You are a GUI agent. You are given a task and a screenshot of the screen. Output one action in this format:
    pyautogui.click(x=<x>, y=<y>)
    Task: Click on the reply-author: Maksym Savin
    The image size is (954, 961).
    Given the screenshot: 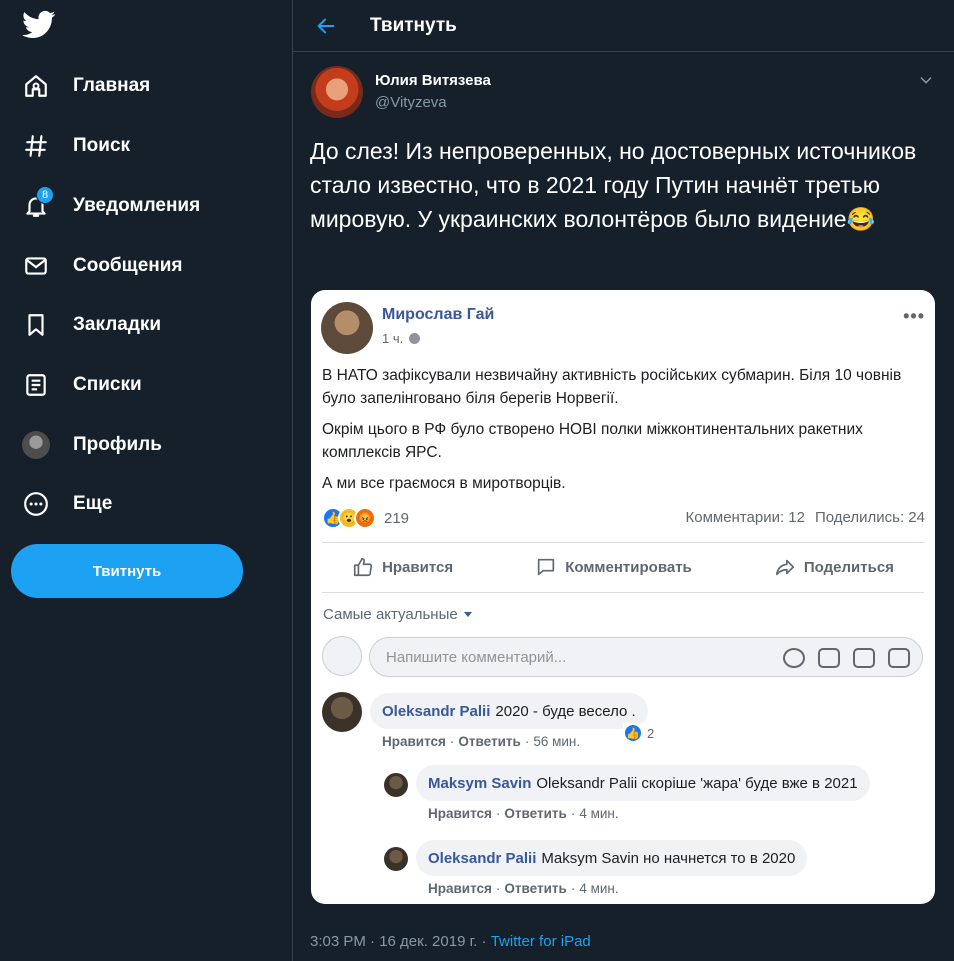 What is the action you would take?
    pyautogui.click(x=480, y=783)
    